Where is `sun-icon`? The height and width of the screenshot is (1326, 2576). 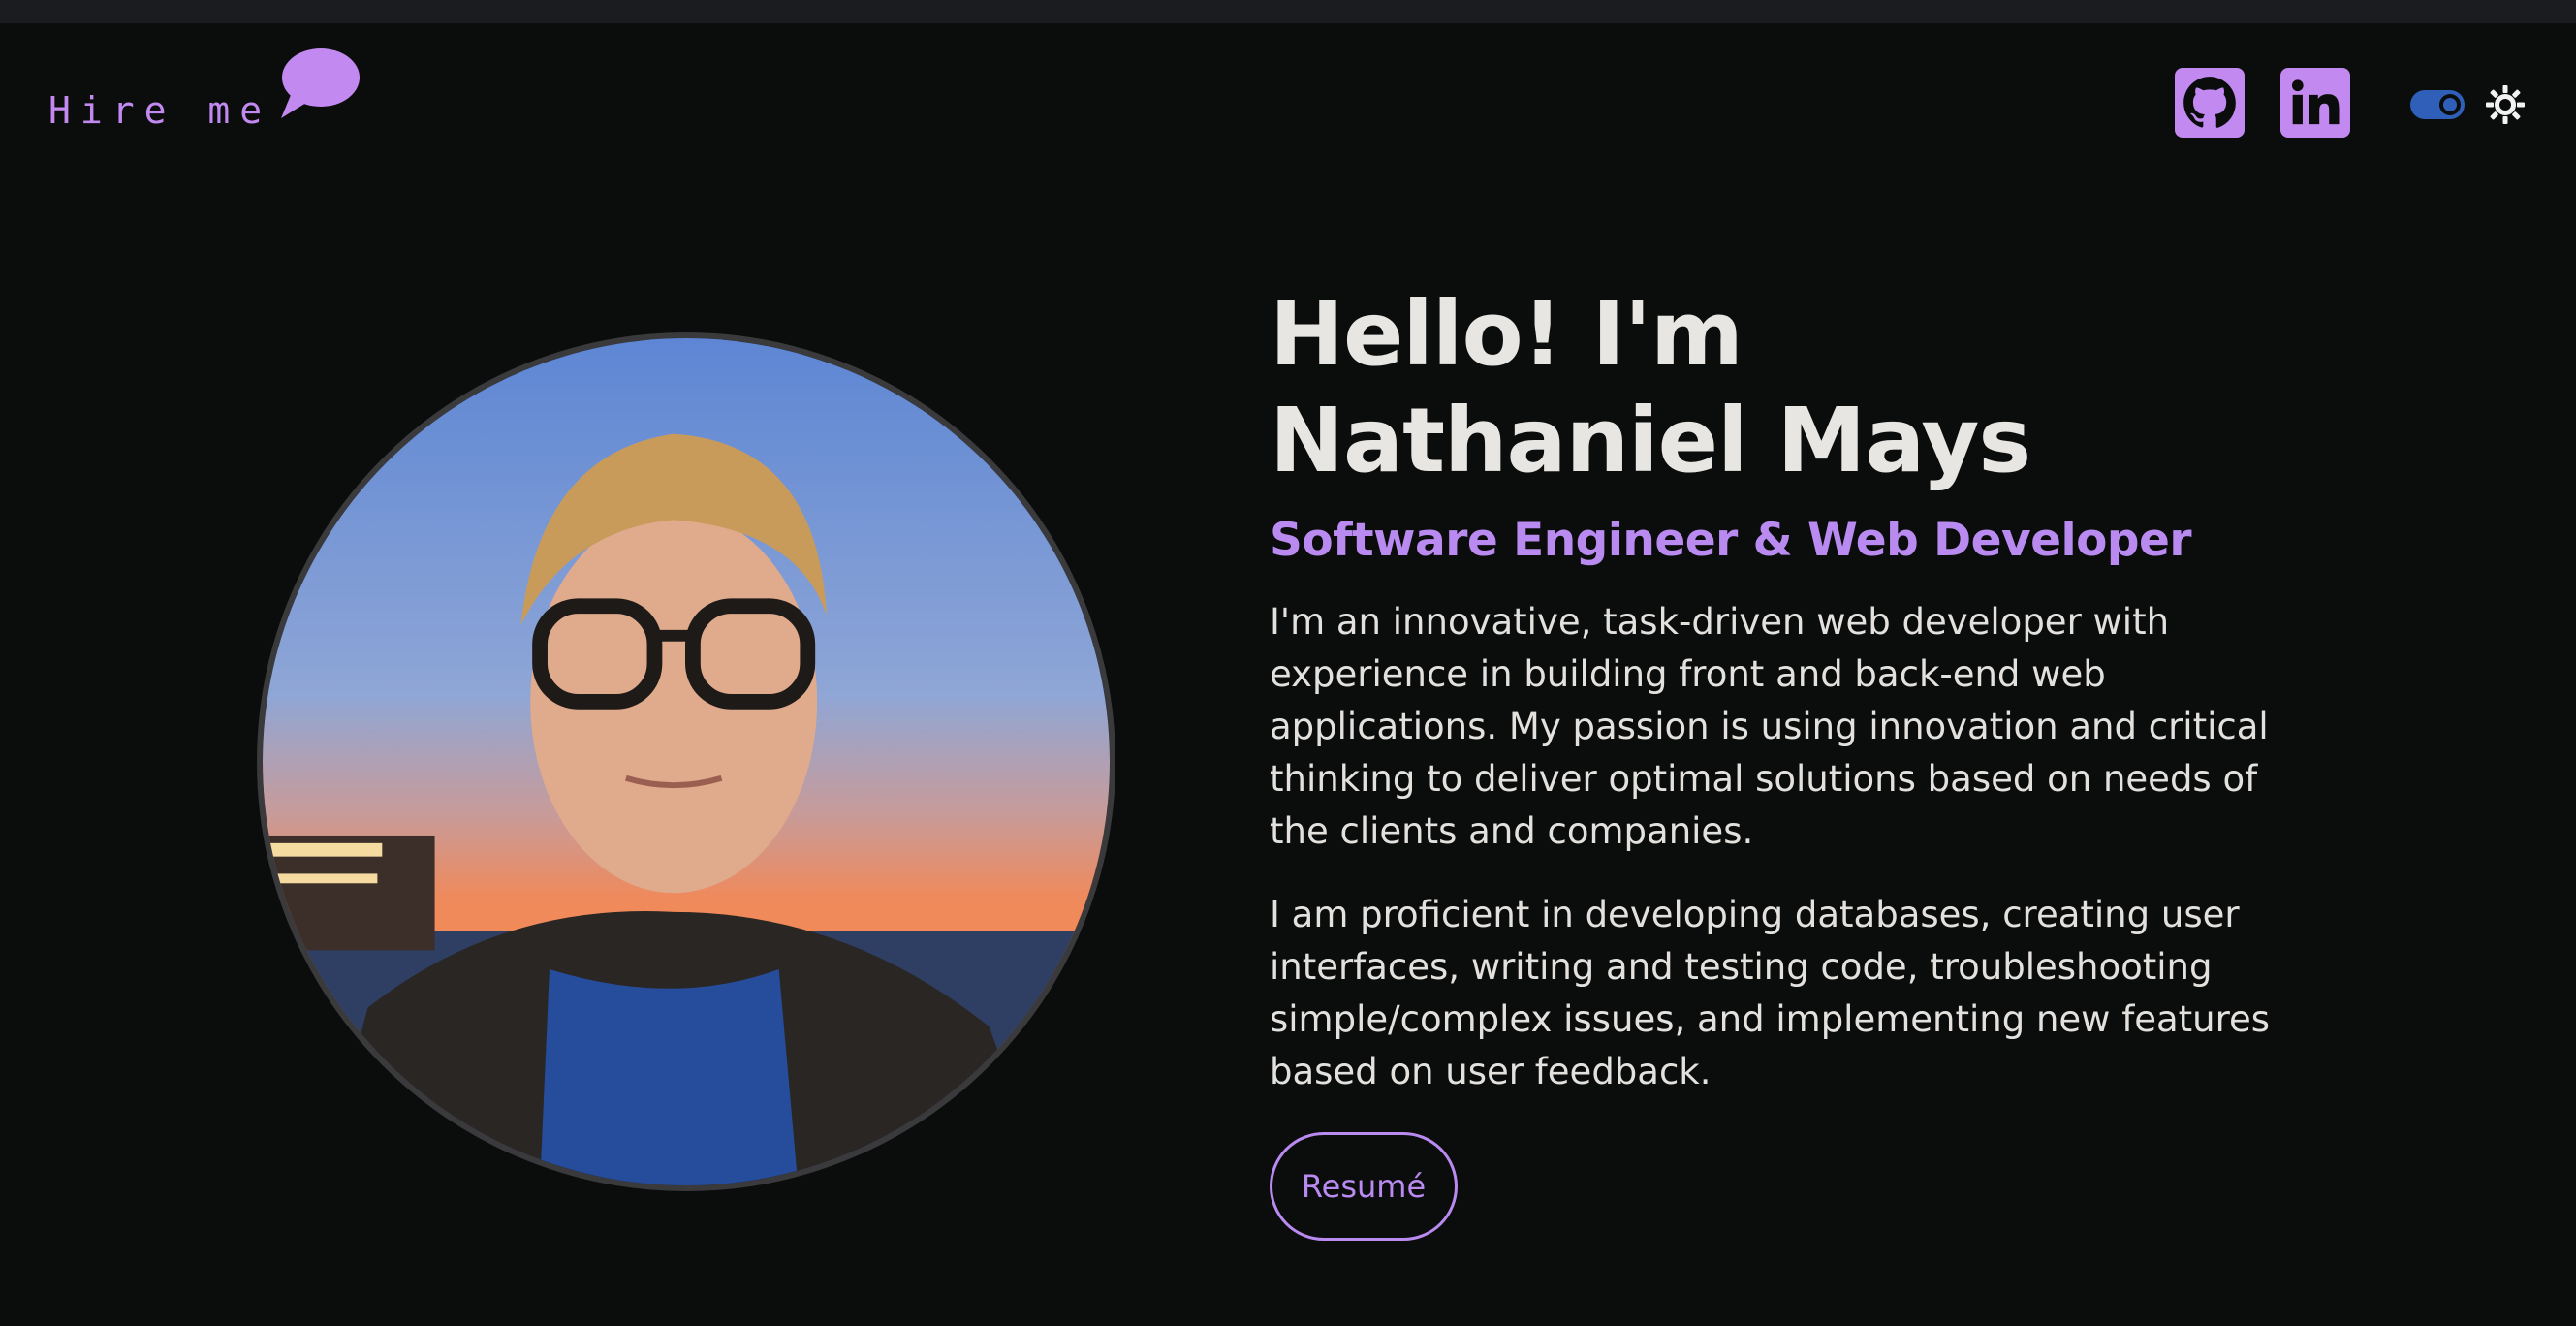 sun-icon is located at coordinates (2505, 105).